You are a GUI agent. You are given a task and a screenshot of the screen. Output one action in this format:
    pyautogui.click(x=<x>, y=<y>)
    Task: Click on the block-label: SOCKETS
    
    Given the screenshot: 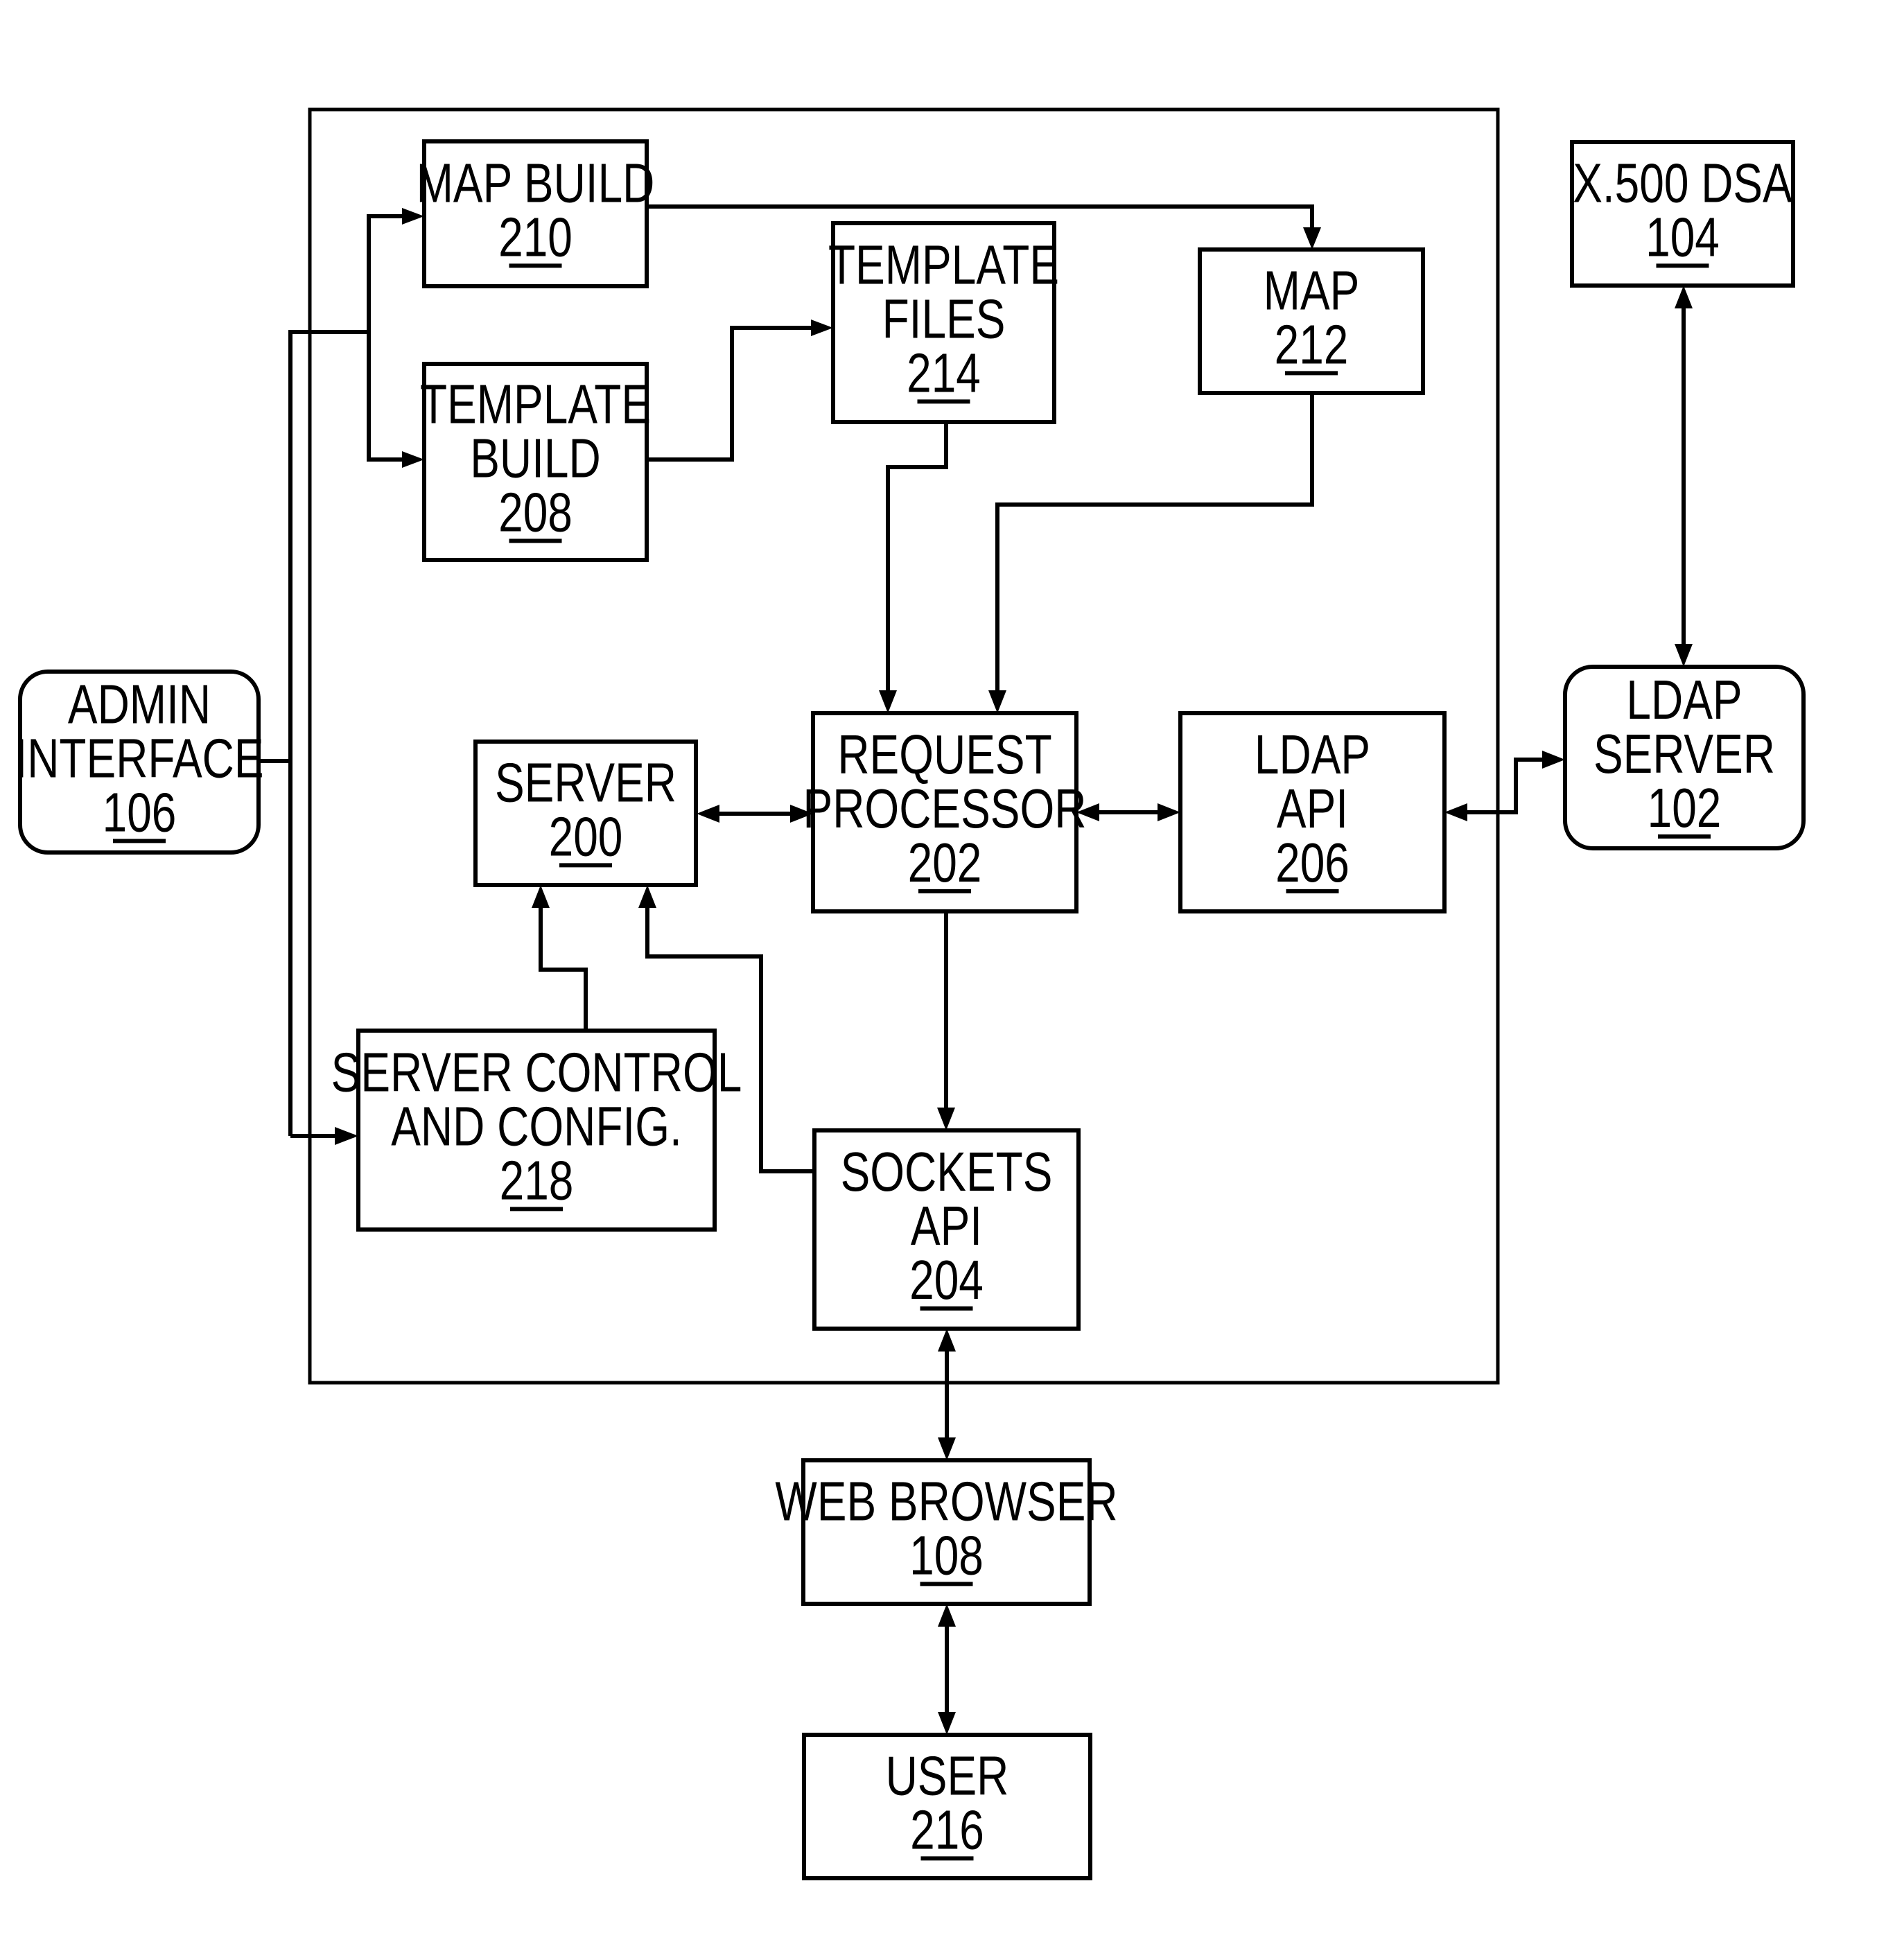 What is the action you would take?
    pyautogui.click(x=947, y=1171)
    